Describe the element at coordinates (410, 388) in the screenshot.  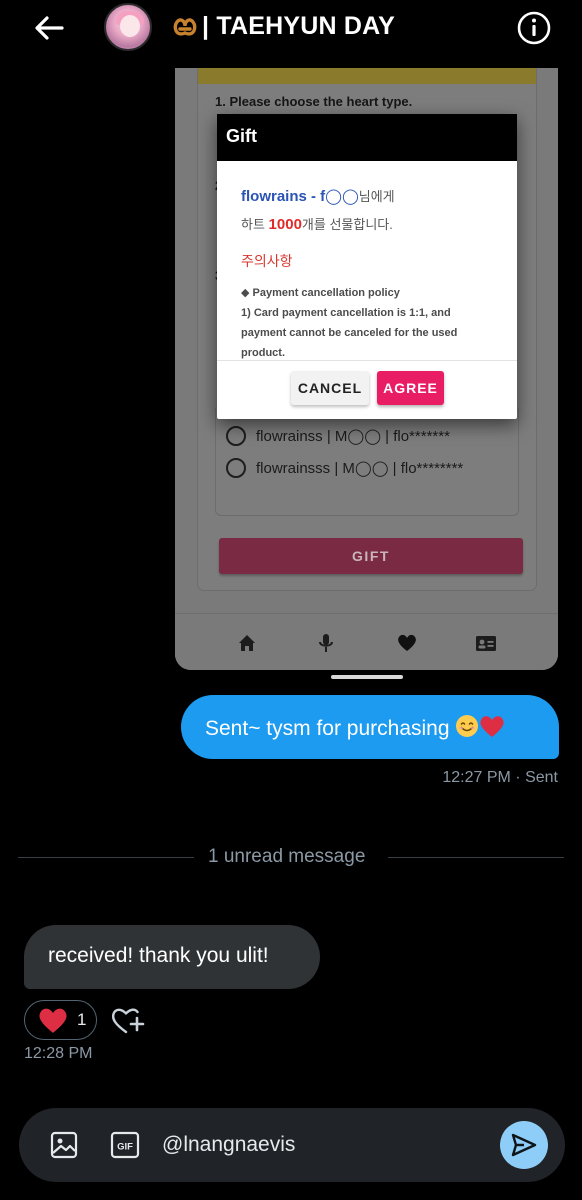
I see `agree-button: AGREE` at that location.